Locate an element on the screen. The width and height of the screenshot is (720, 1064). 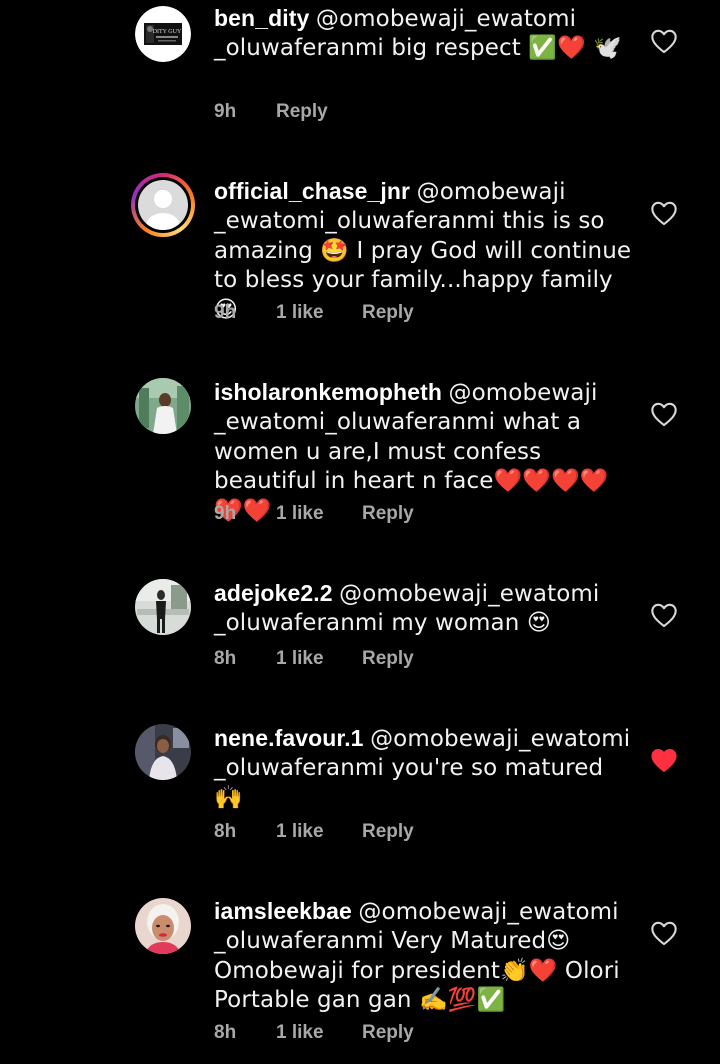
avatar-placeholder is located at coordinates (163, 205).